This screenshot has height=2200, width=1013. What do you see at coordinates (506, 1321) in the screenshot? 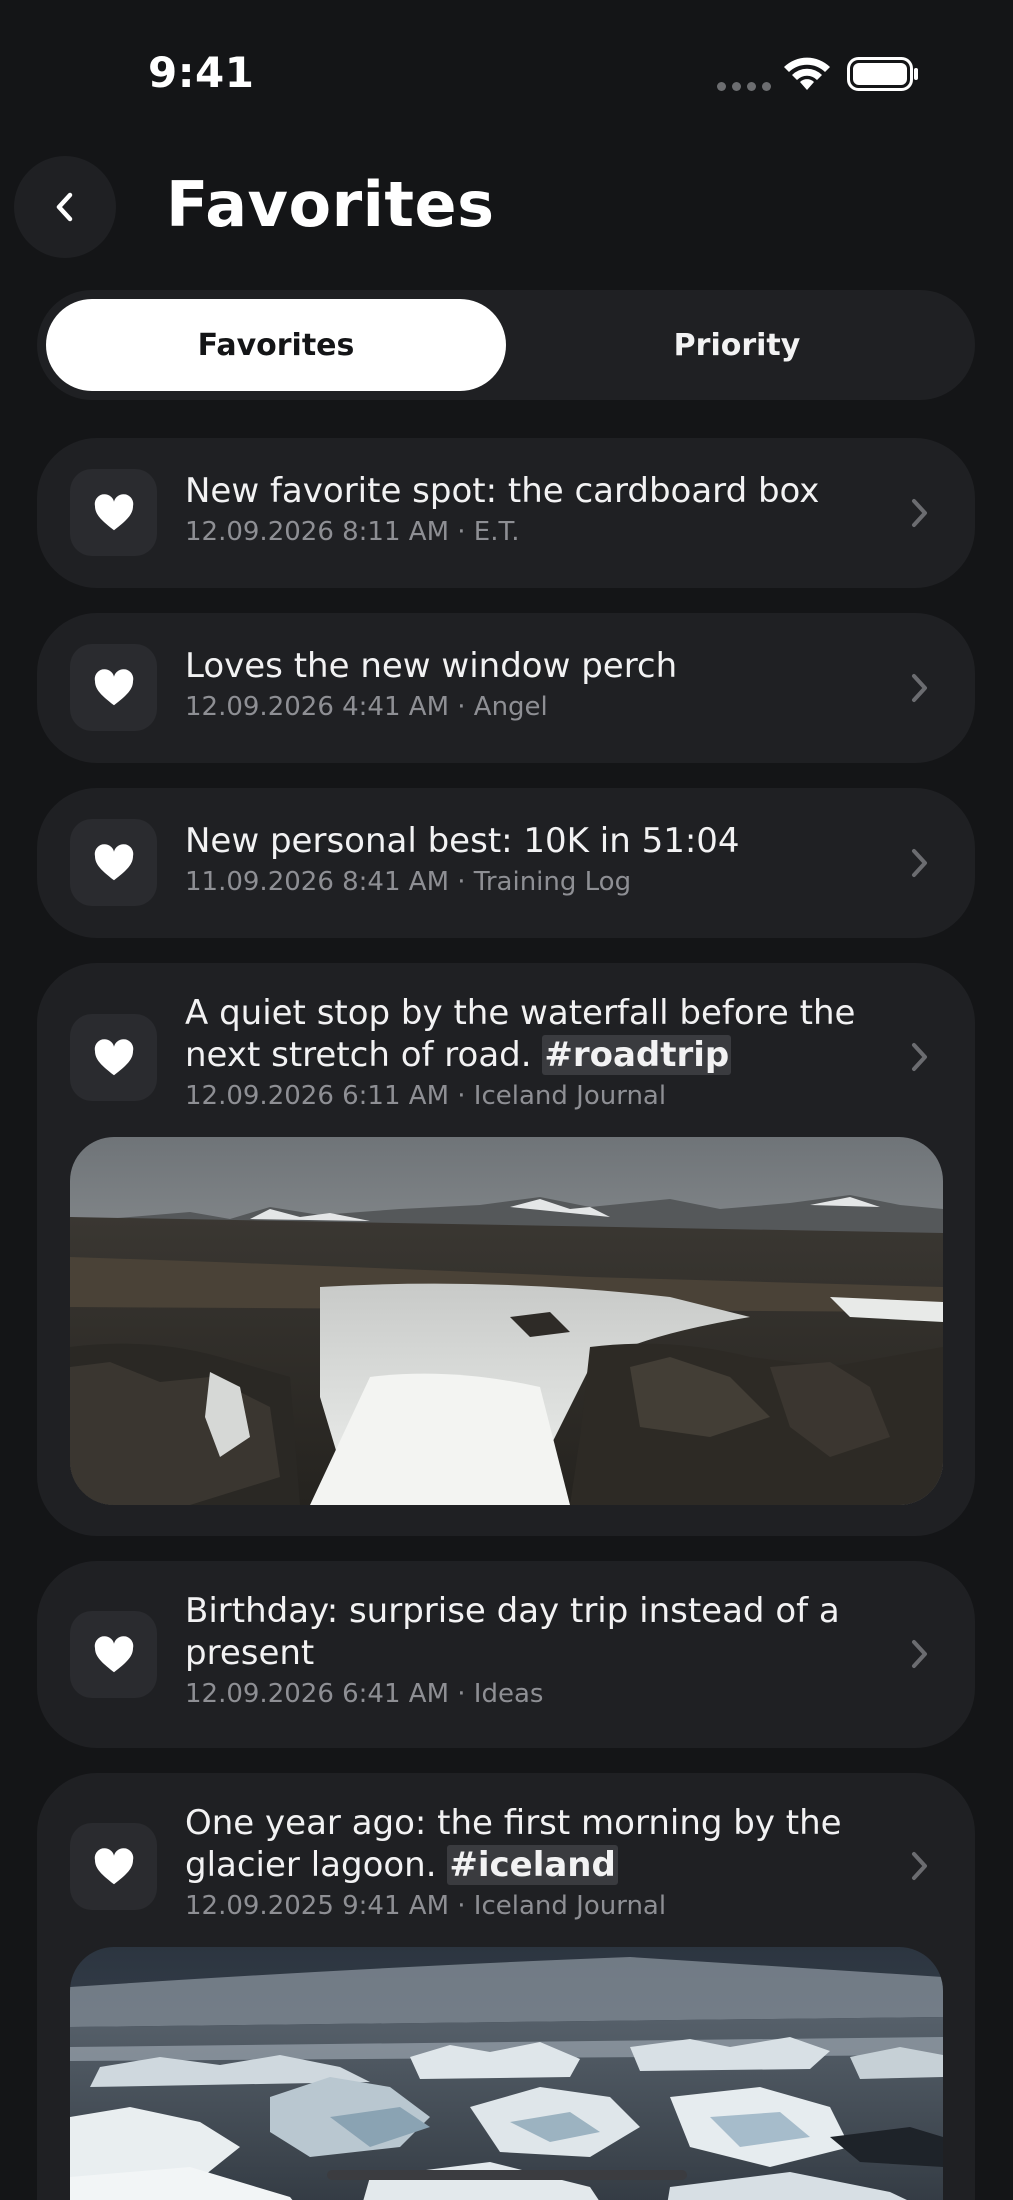
I see `waterfall-photo` at bounding box center [506, 1321].